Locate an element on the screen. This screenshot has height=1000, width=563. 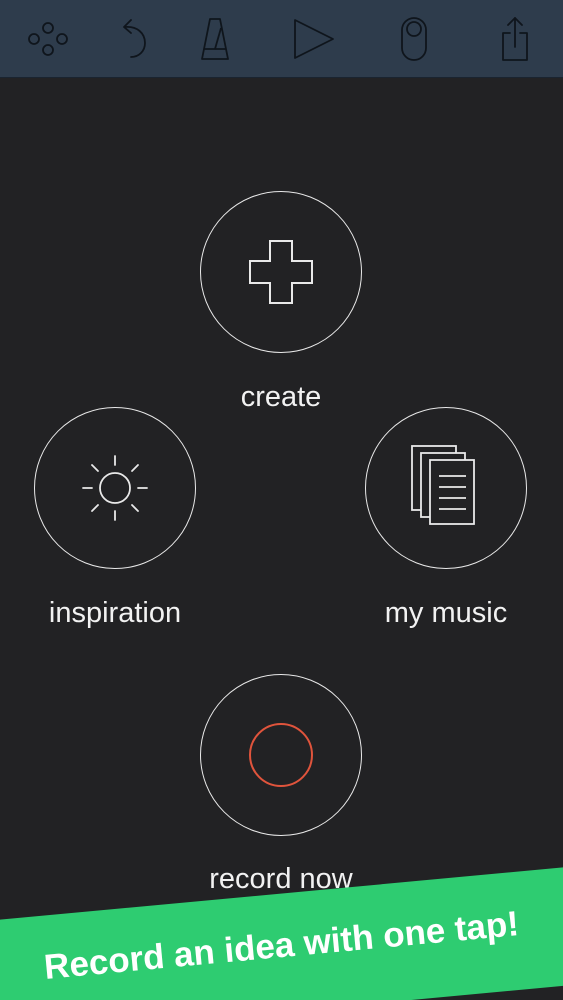
sun-icon is located at coordinates (115, 488).